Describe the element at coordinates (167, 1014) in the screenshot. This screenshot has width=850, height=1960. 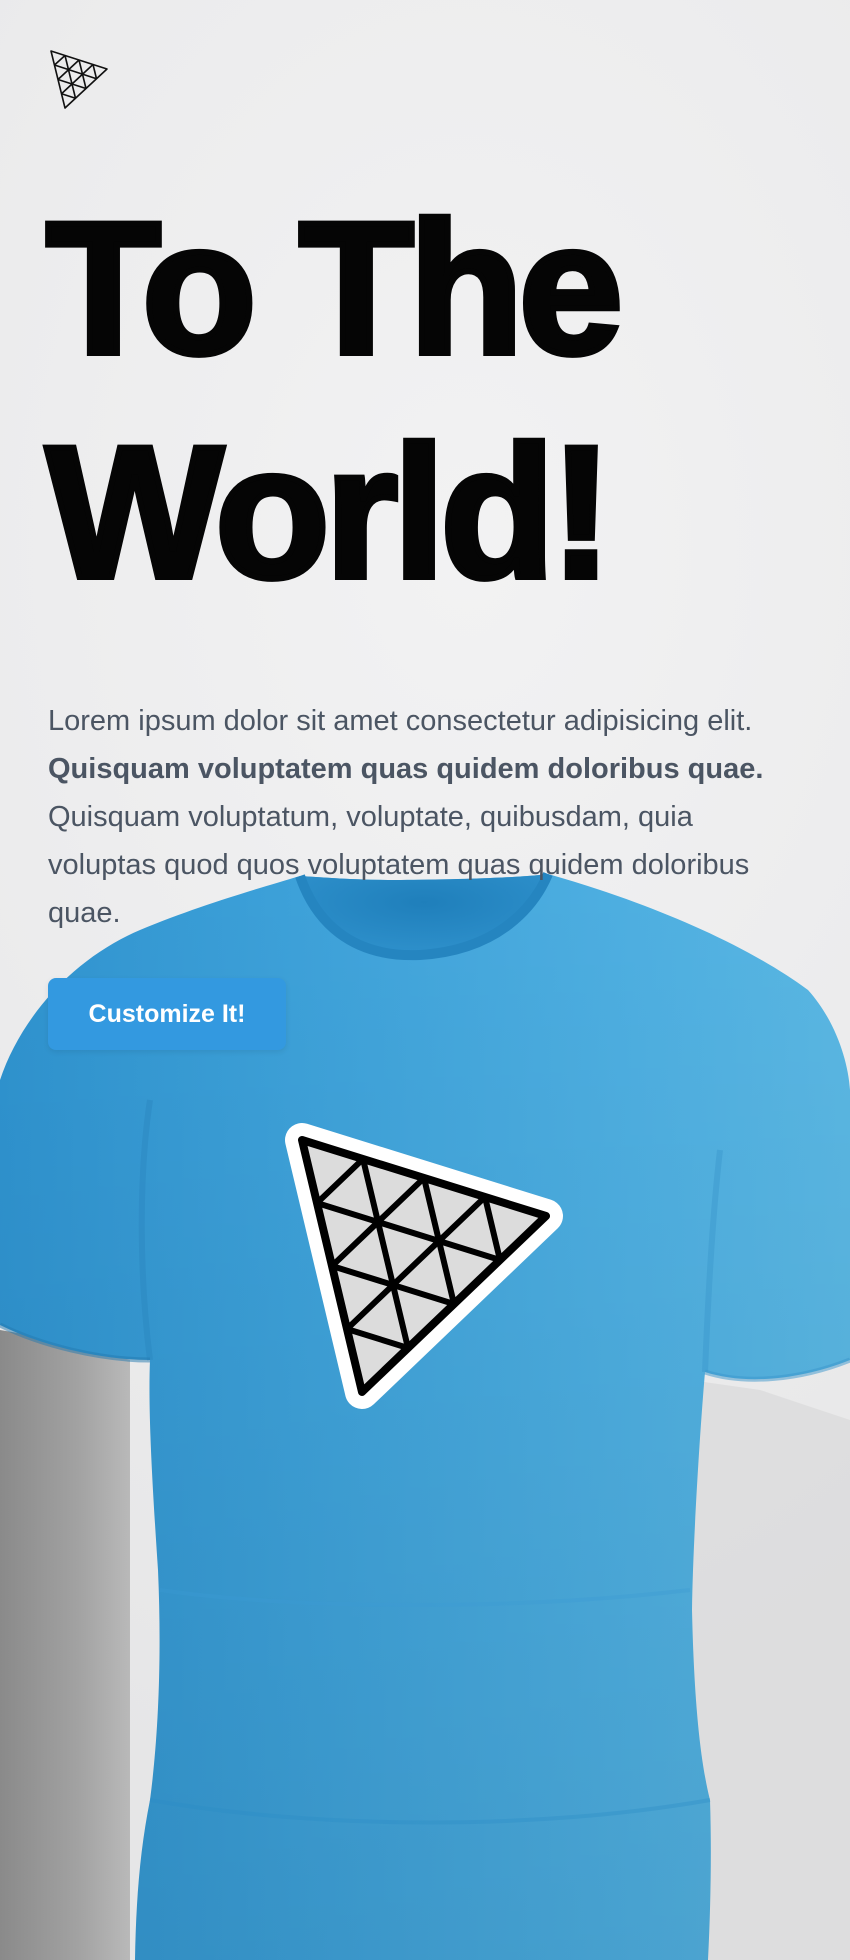
I see `customize-it-button: Customize It!` at that location.